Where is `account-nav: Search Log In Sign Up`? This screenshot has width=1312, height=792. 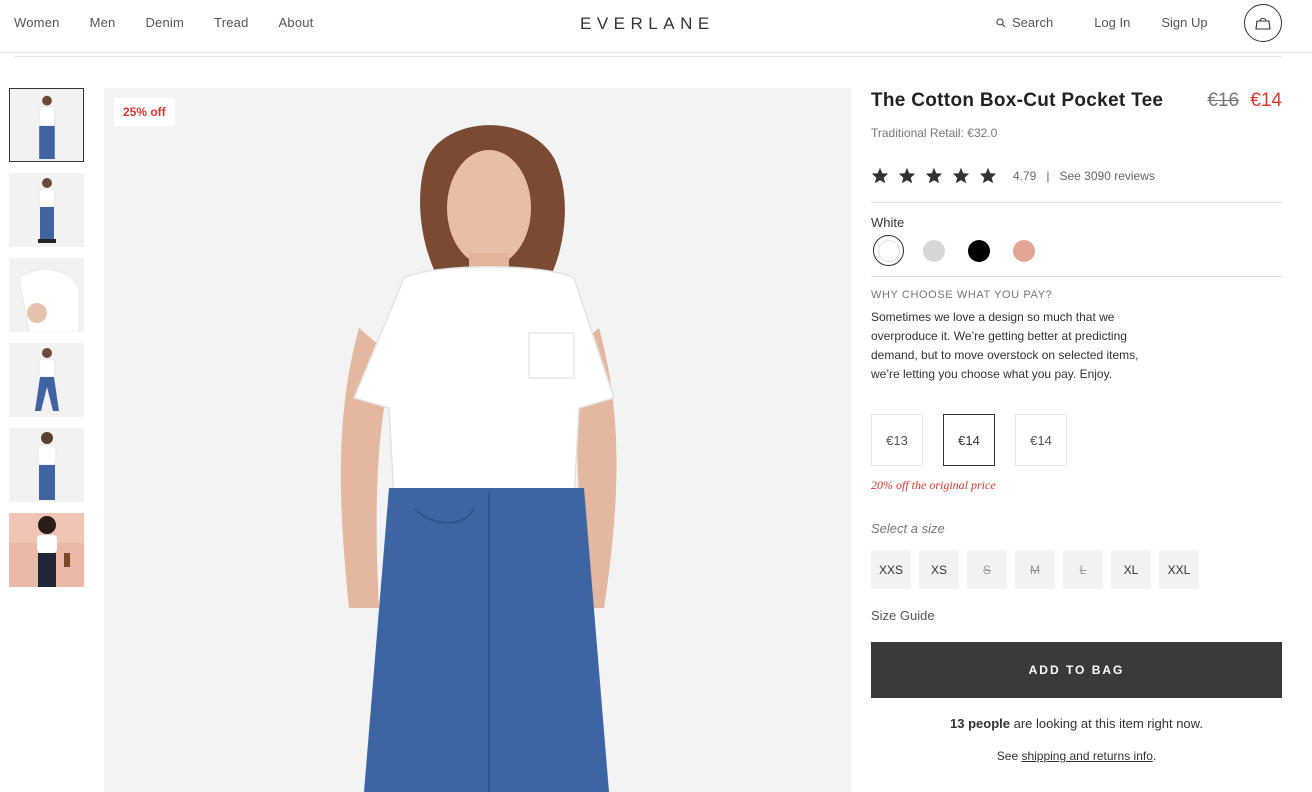 account-nav: Search Log In Sign Up is located at coordinates (1102, 22).